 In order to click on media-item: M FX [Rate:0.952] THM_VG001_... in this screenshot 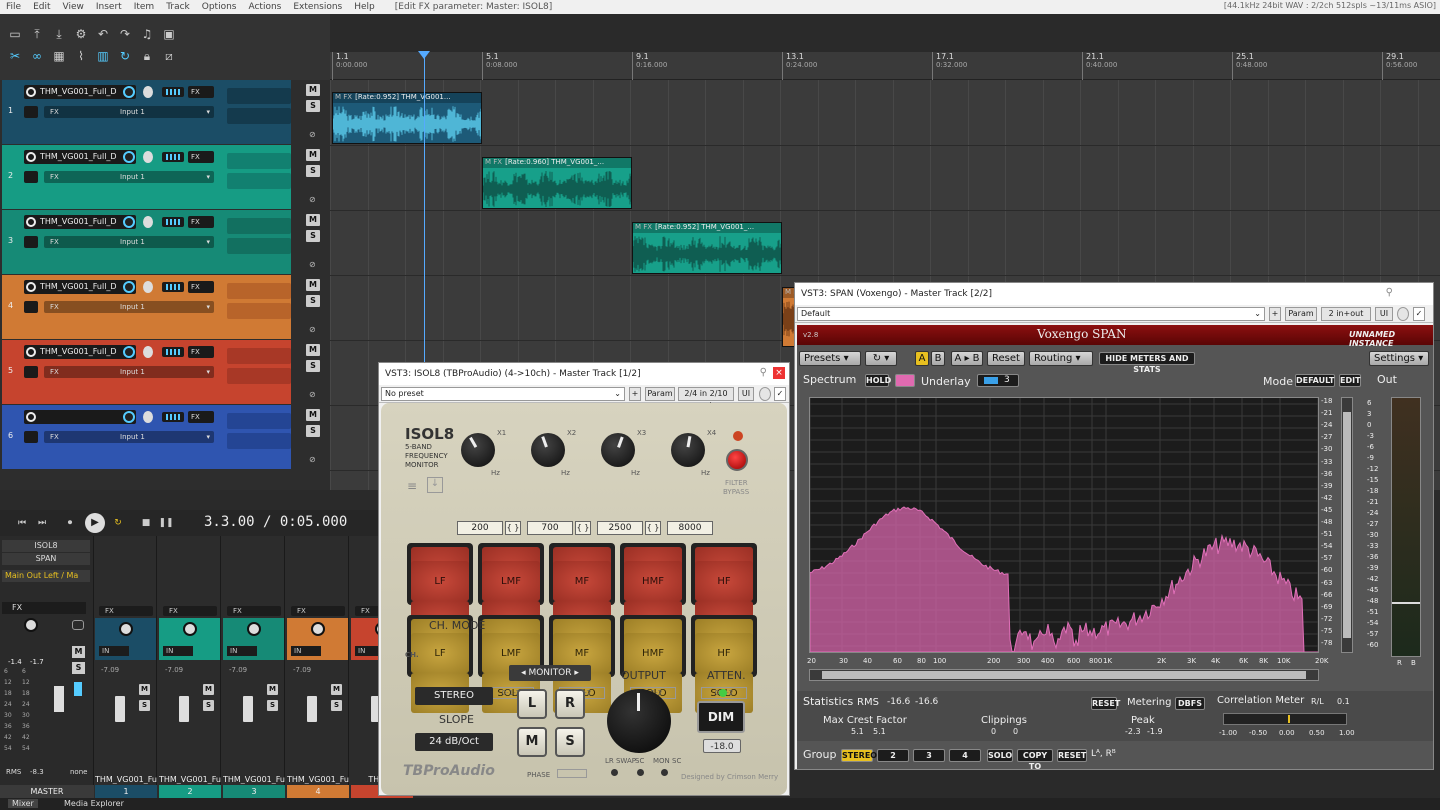, I will do `click(707, 248)`.